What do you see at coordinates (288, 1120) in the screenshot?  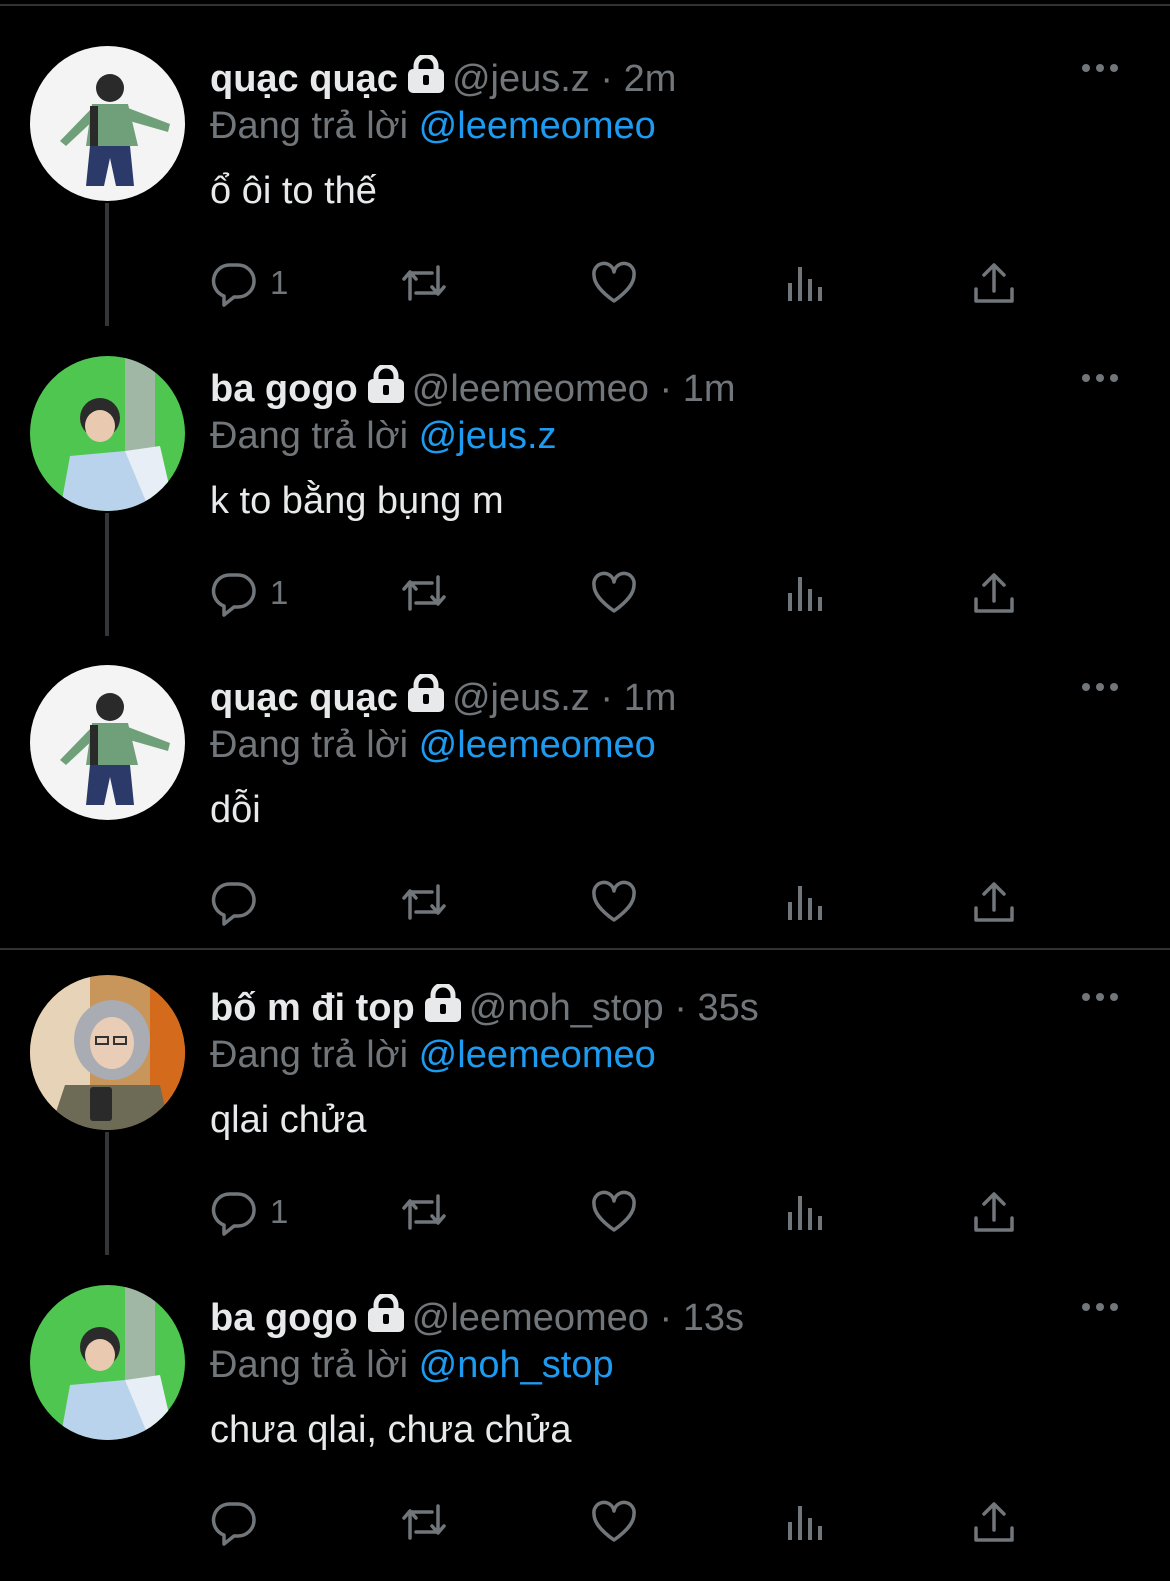 I see `tweet-text: qlai chửa` at bounding box center [288, 1120].